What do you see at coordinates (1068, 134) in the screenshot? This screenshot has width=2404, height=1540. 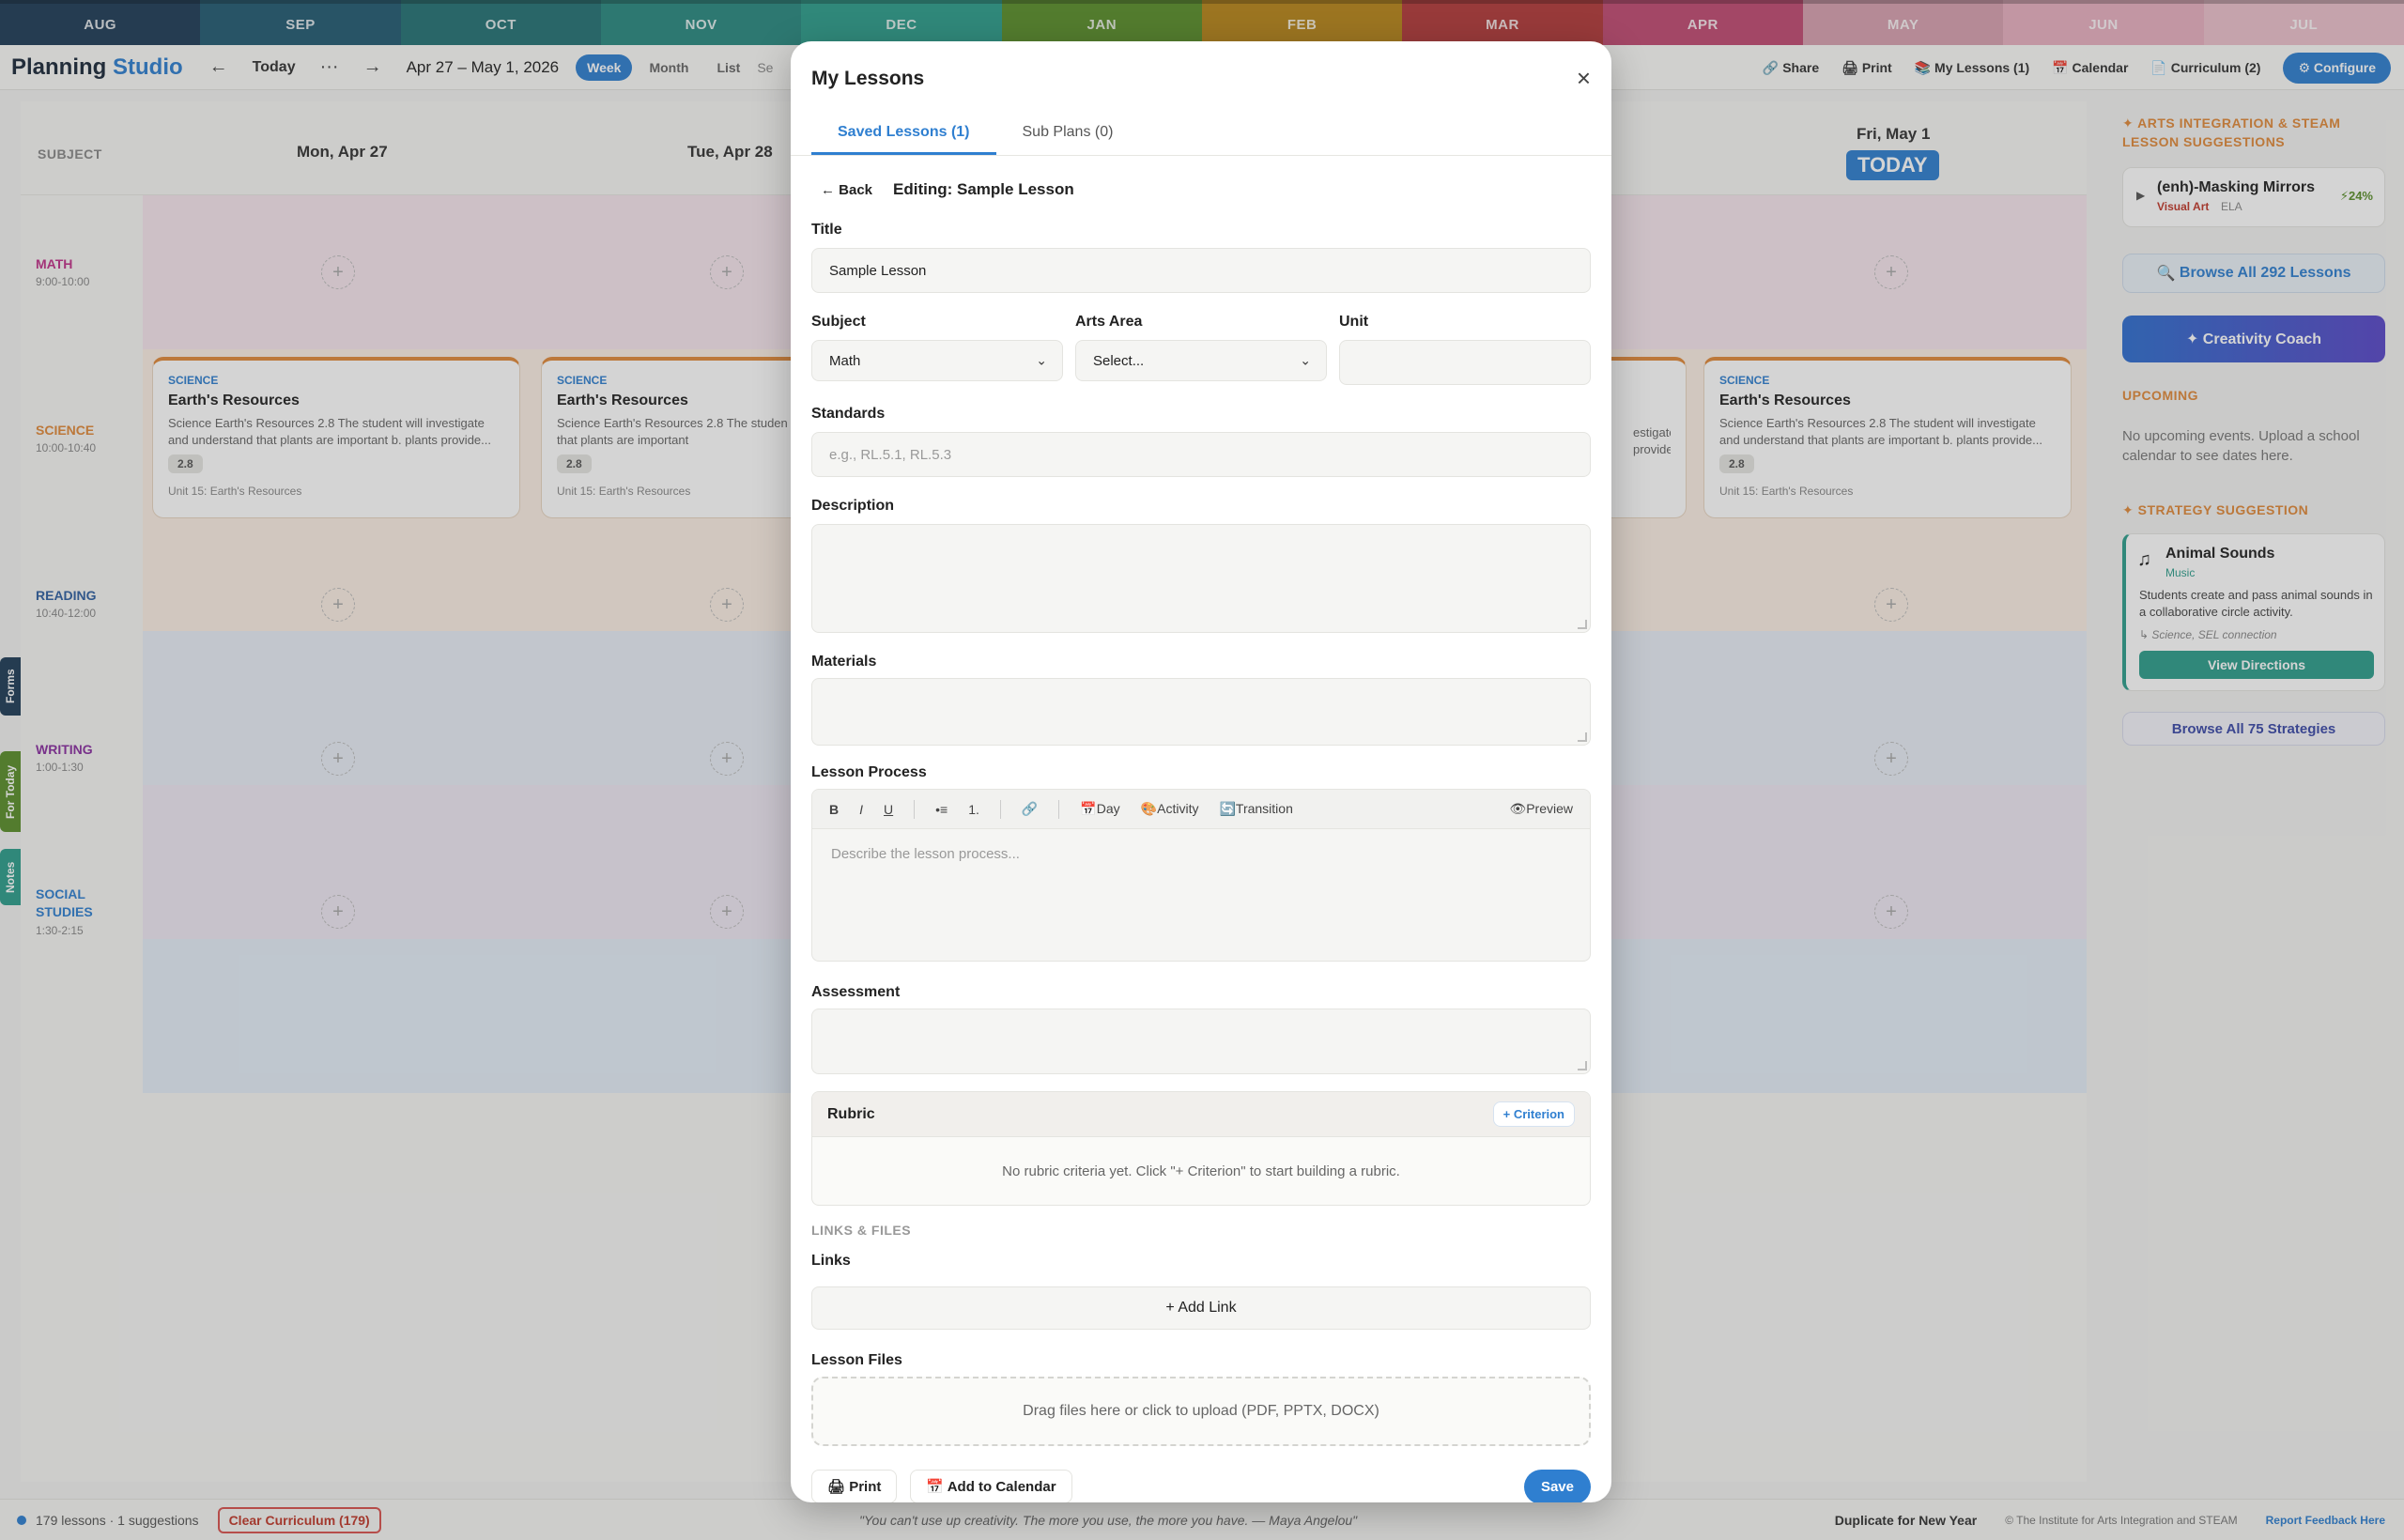 I see `tab-sub-plans: Sub Plans (0)` at bounding box center [1068, 134].